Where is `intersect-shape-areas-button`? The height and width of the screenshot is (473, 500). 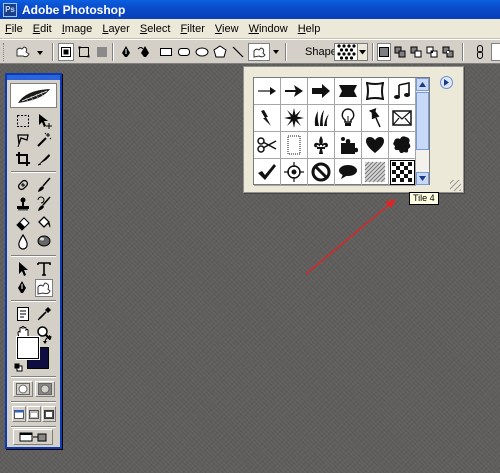
intersect-shape-areas-button is located at coordinates (432, 52).